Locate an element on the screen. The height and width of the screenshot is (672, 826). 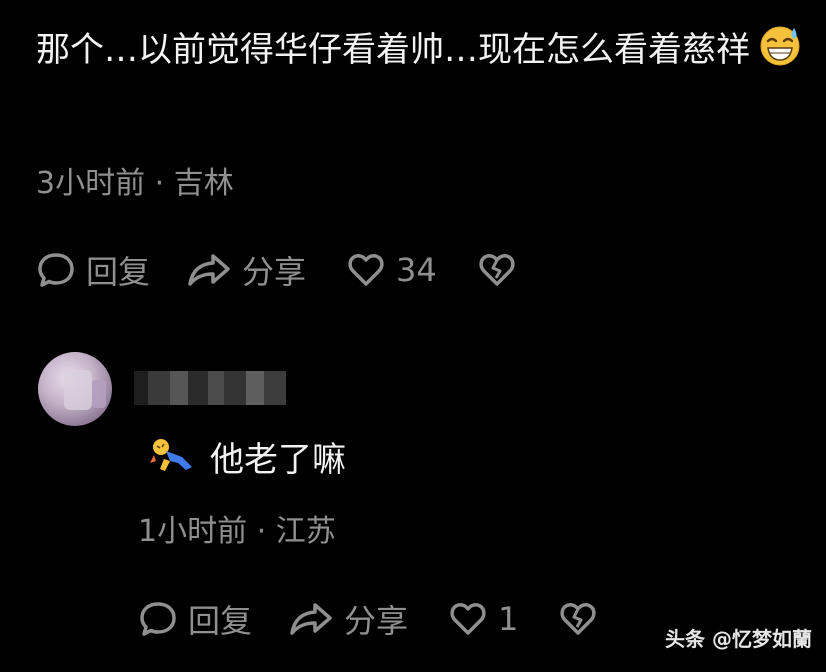
comment-reply-button: 回复 is located at coordinates (93, 270).